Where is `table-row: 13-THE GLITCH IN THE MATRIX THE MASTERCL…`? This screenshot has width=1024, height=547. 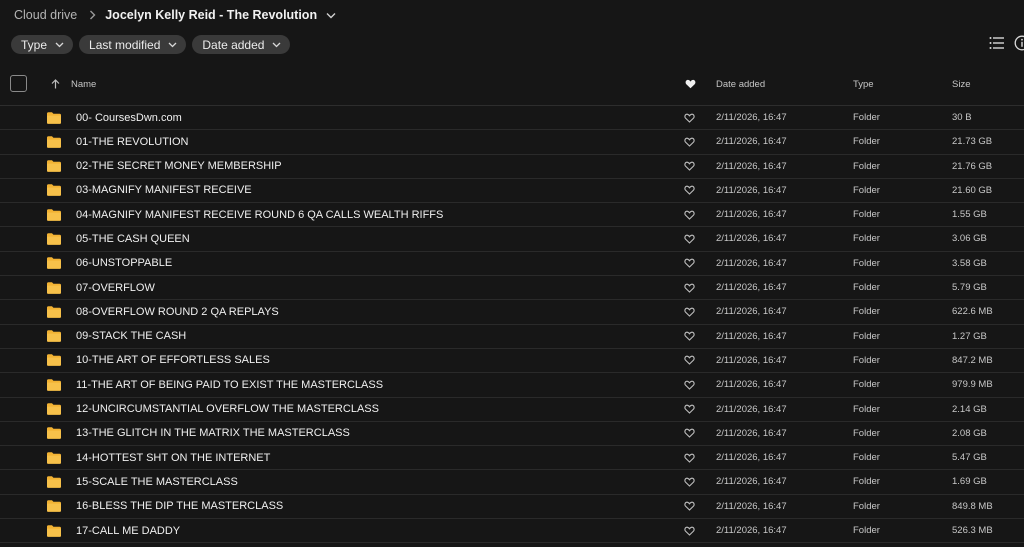 table-row: 13-THE GLITCH IN THE MATRIX THE MASTERCL… is located at coordinates (512, 434).